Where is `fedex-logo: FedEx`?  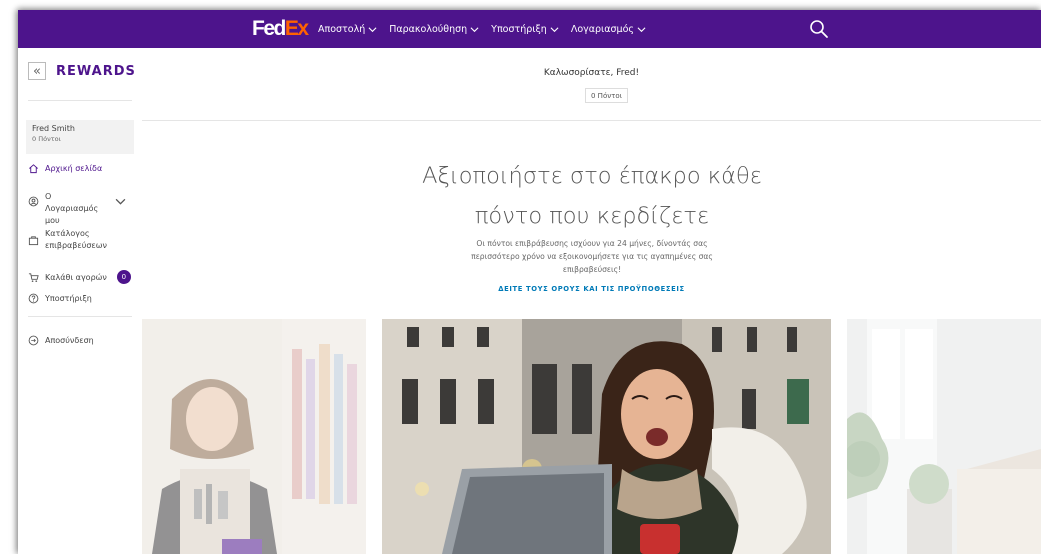 fedex-logo: FedEx is located at coordinates (280, 29).